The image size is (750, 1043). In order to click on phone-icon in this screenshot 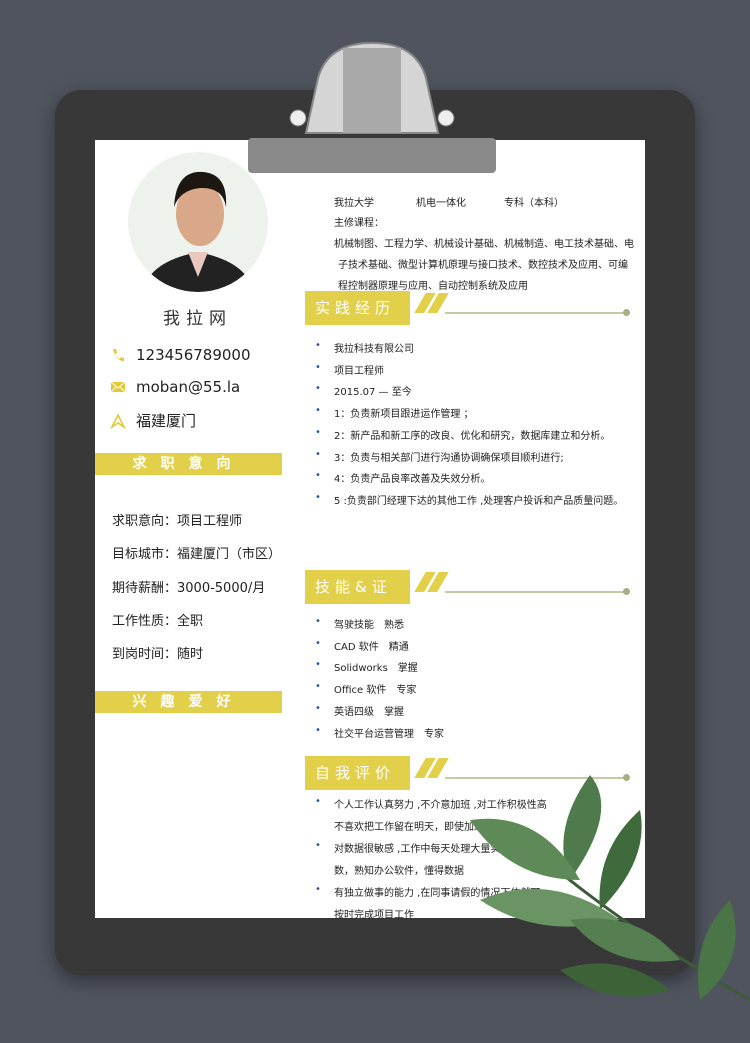, I will do `click(118, 355)`.